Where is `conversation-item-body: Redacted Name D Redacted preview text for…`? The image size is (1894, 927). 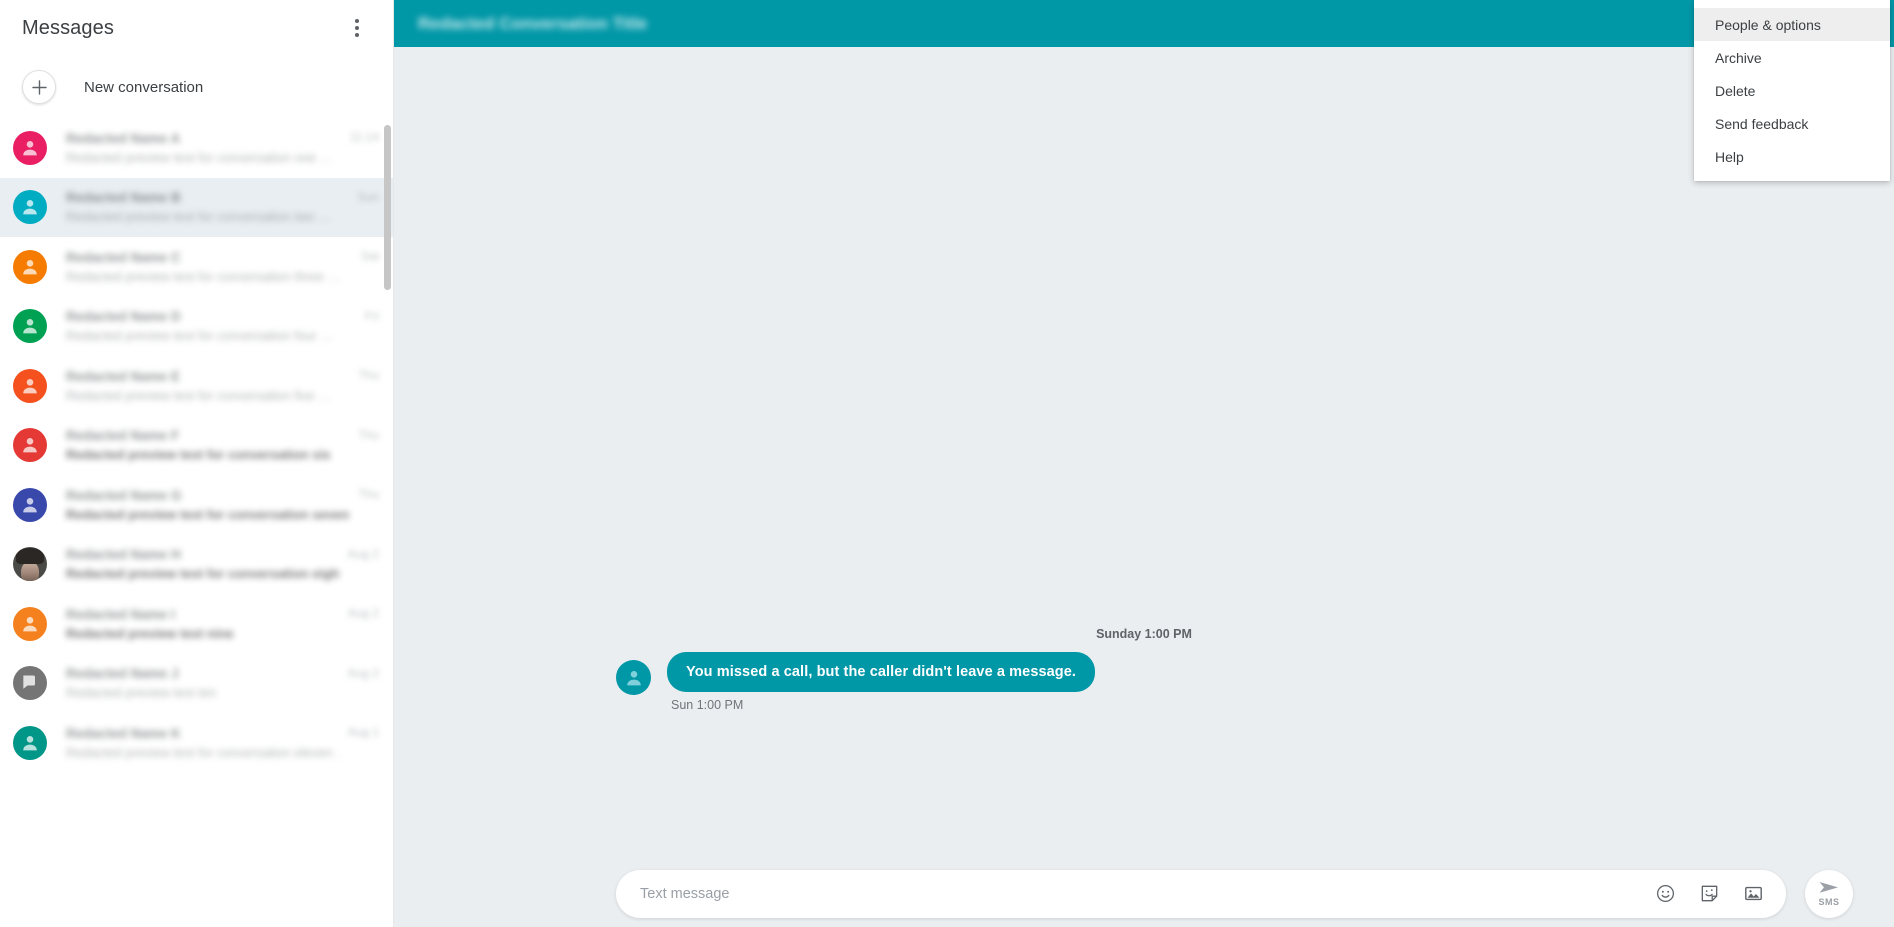 conversation-item-body: Redacted Name D Redacted preview text for… is located at coordinates (211, 326).